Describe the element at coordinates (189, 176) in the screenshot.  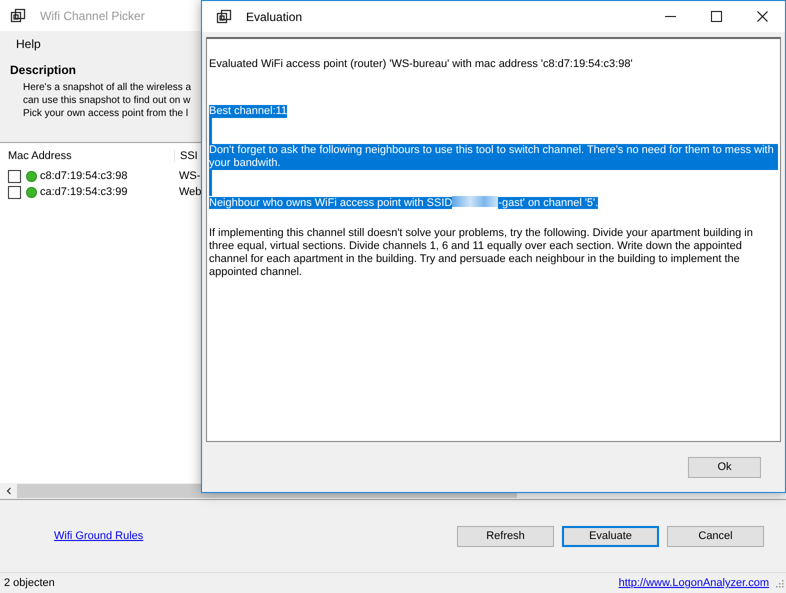
I see `table-cell: WS-` at that location.